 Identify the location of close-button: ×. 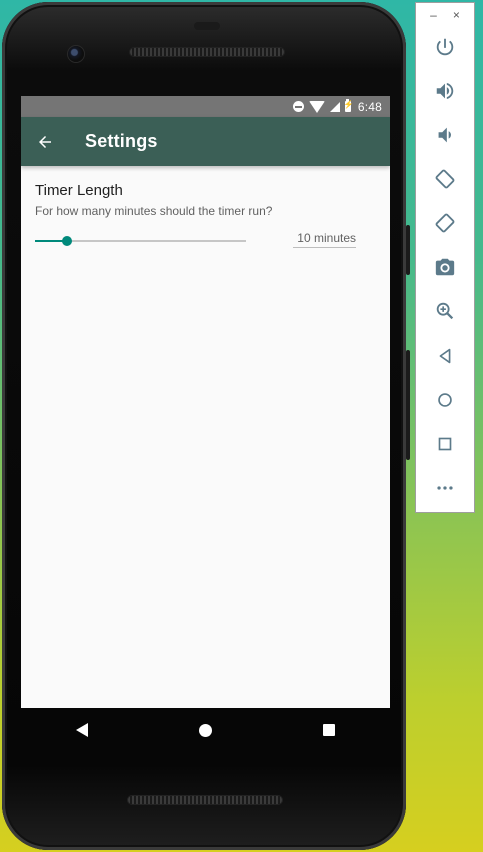
(456, 15).